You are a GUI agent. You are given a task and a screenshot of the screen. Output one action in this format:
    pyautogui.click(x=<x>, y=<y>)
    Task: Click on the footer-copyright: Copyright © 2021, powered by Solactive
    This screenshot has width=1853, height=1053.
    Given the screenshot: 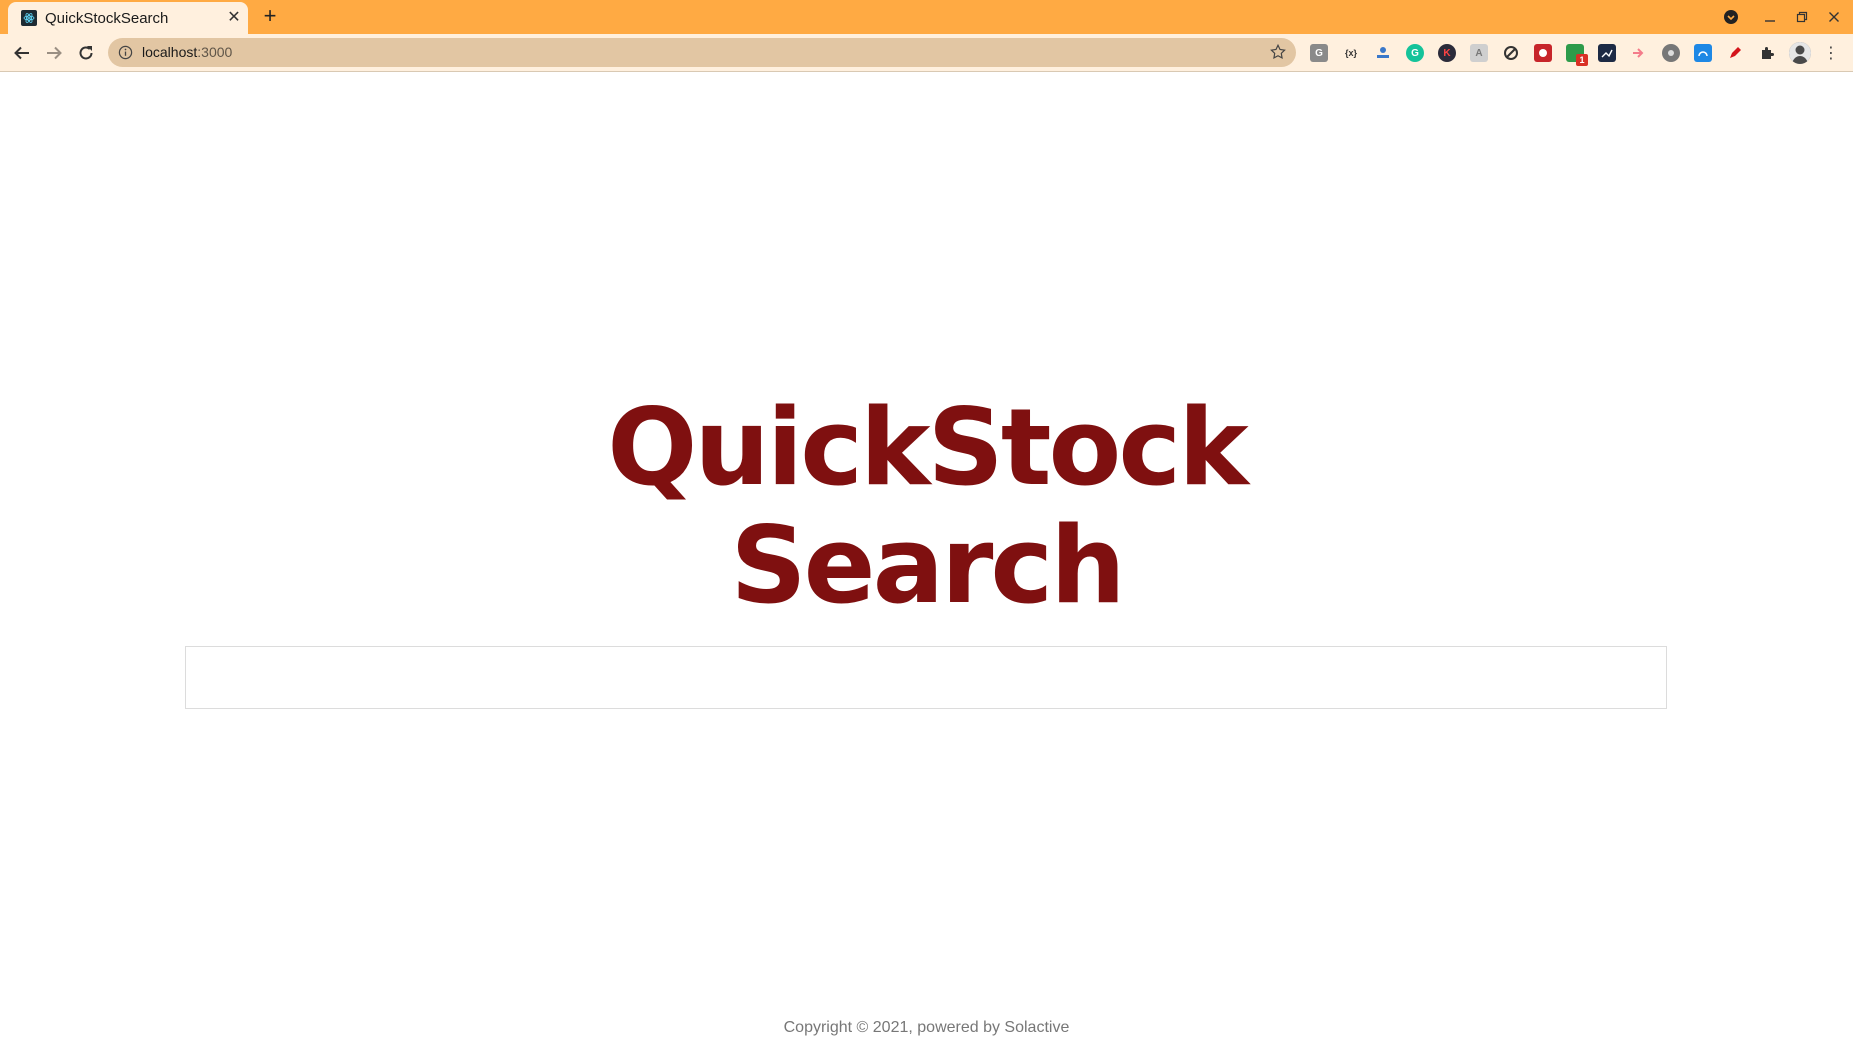 What is the action you would take?
    pyautogui.click(x=926, y=1027)
    